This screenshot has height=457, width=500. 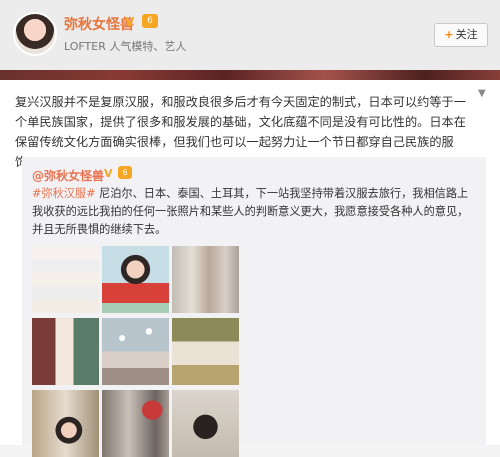 I want to click on hashtag-link: #弥秋汉服#, so click(x=64, y=193).